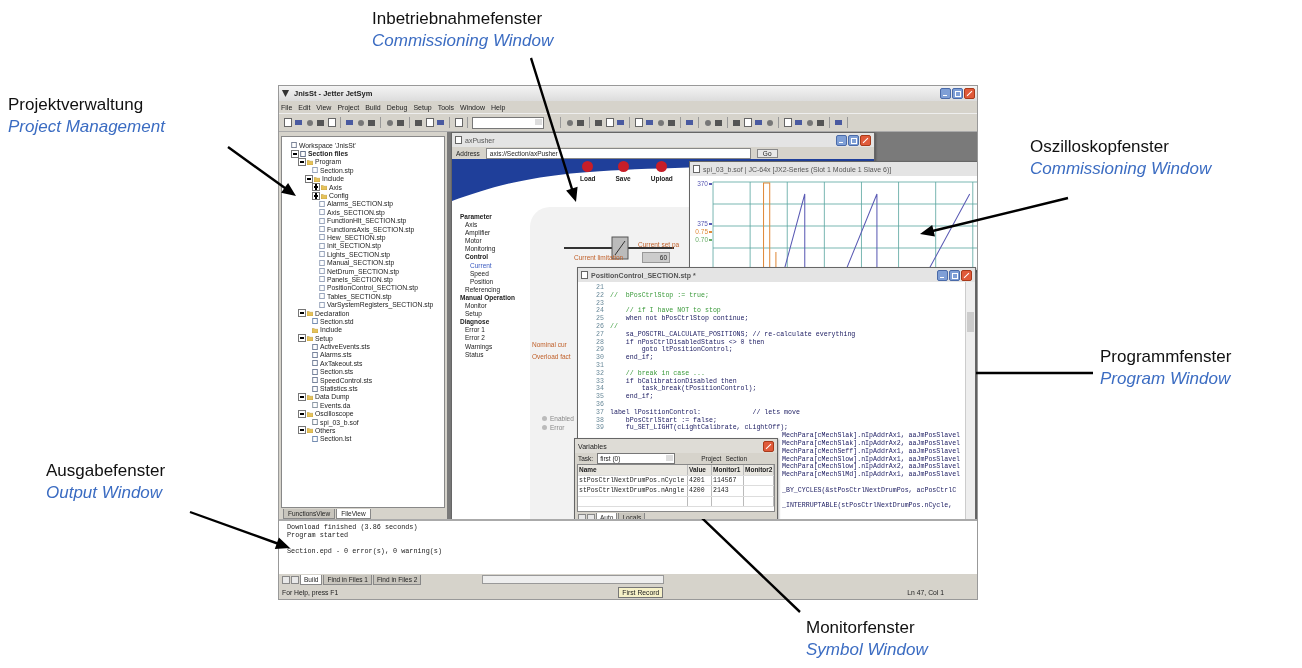 The image size is (1302, 668). What do you see at coordinates (105, 493) in the screenshot?
I see `callout-subtitle: Output Window` at bounding box center [105, 493].